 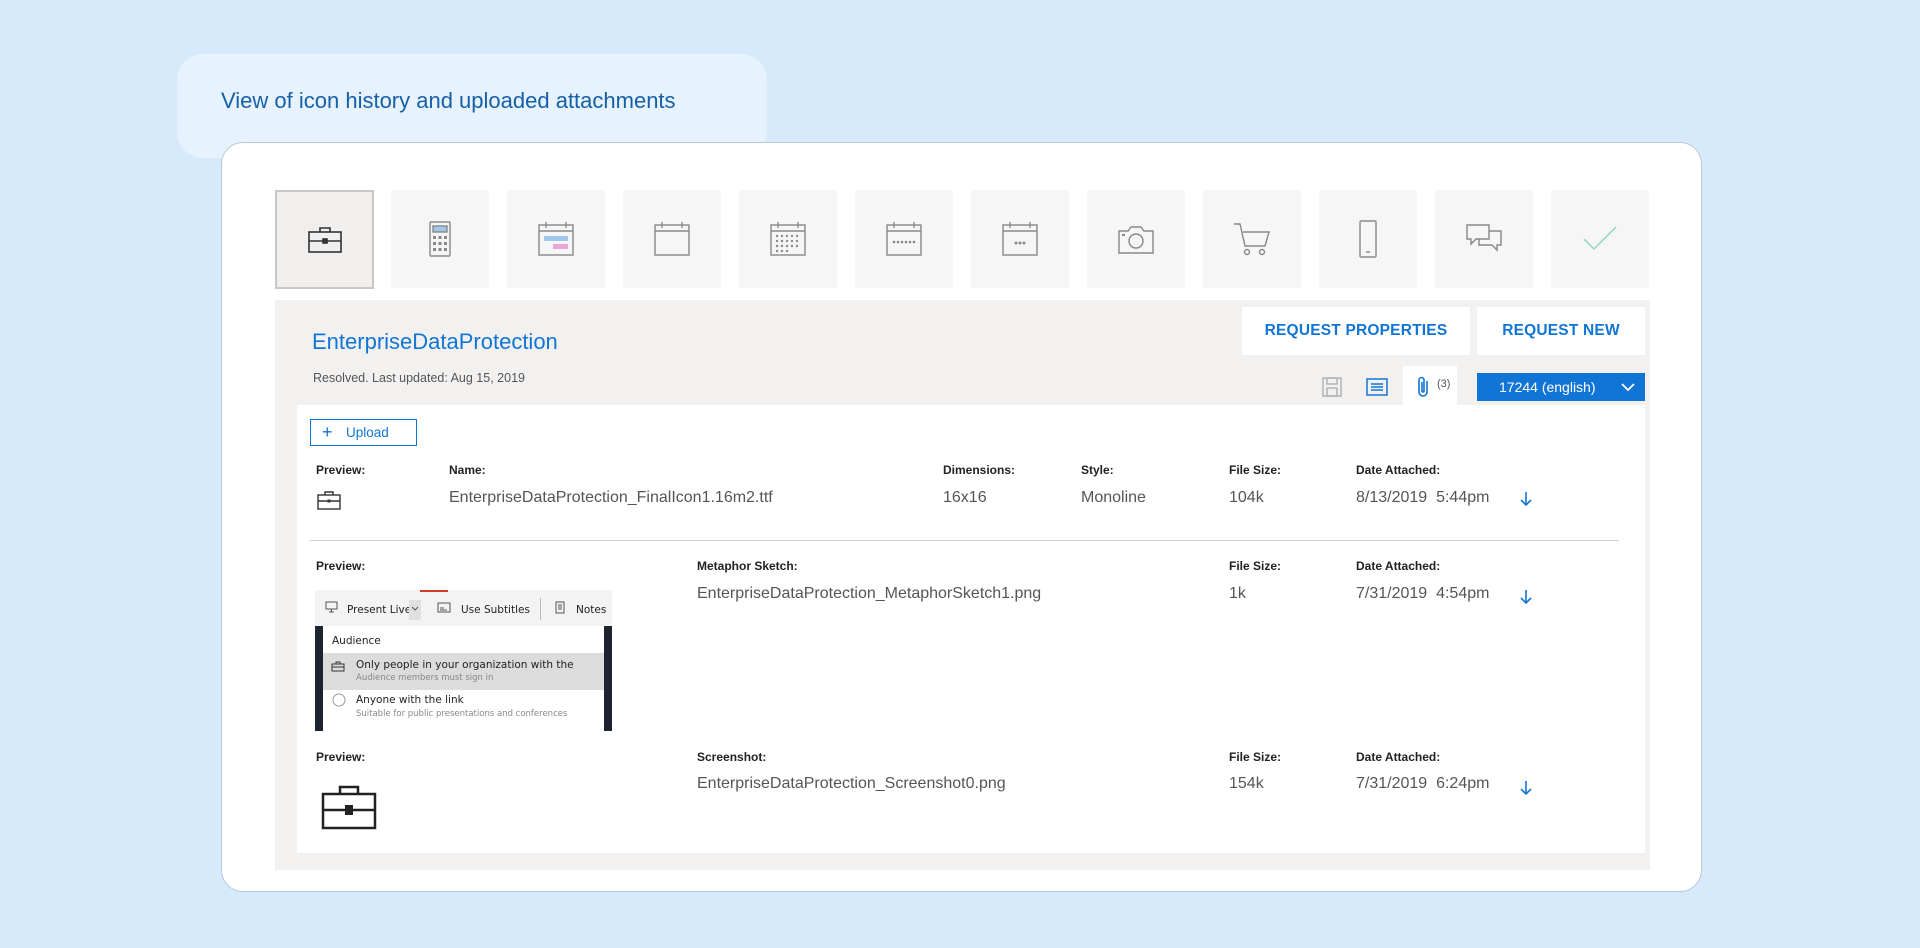 I want to click on name-label: Name:, so click(x=467, y=470).